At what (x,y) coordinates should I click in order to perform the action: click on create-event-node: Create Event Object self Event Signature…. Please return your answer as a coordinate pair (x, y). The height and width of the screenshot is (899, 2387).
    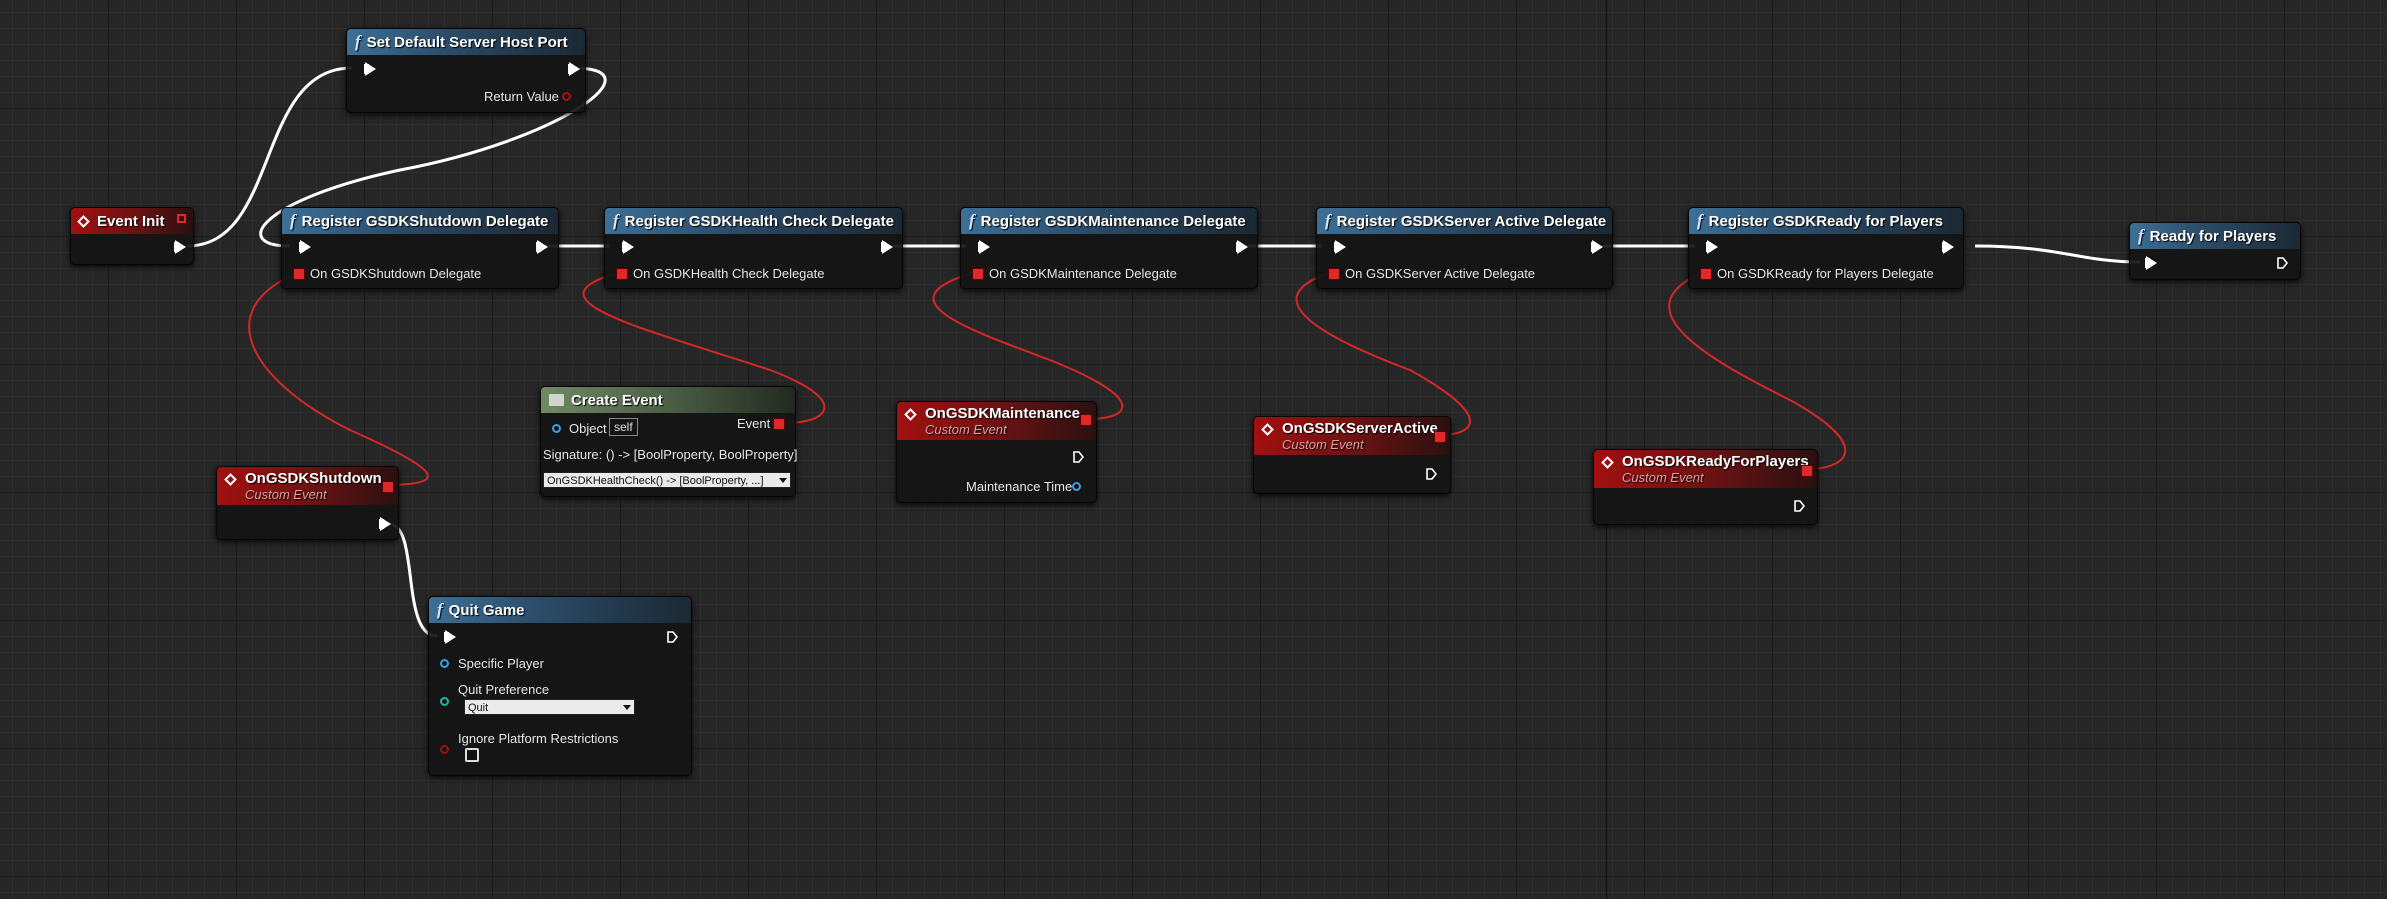
    Looking at the image, I should click on (668, 441).